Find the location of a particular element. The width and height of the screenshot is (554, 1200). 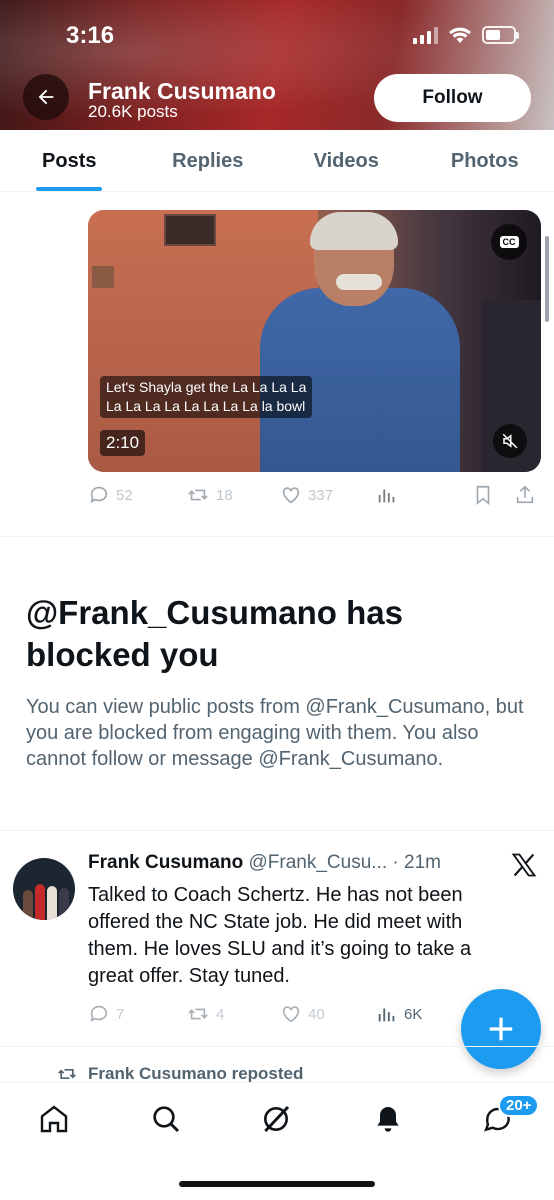

video-frame-person-mustache is located at coordinates (359, 282).